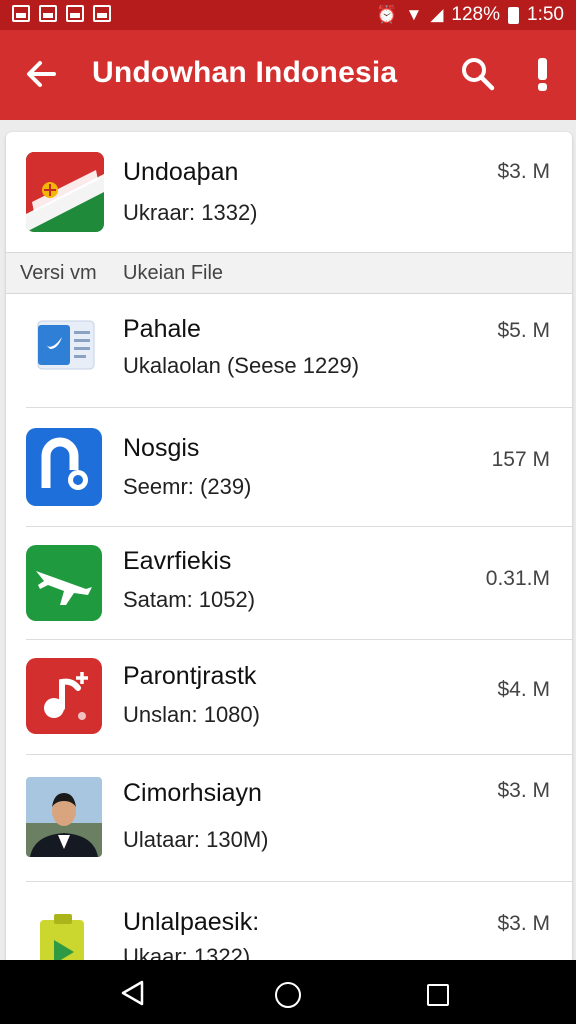  What do you see at coordinates (289, 697) in the screenshot?
I see `list-item: Parontjrastk Unslan: 1080) $4. M` at bounding box center [289, 697].